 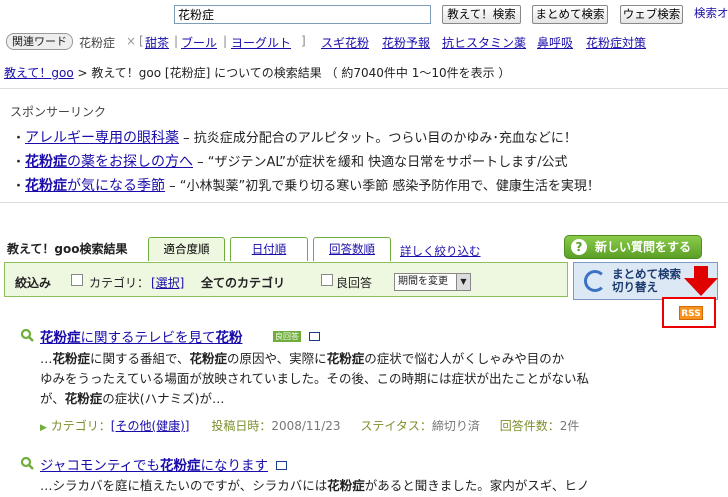 I want to click on tab-answers: 回答数順, so click(x=352, y=249).